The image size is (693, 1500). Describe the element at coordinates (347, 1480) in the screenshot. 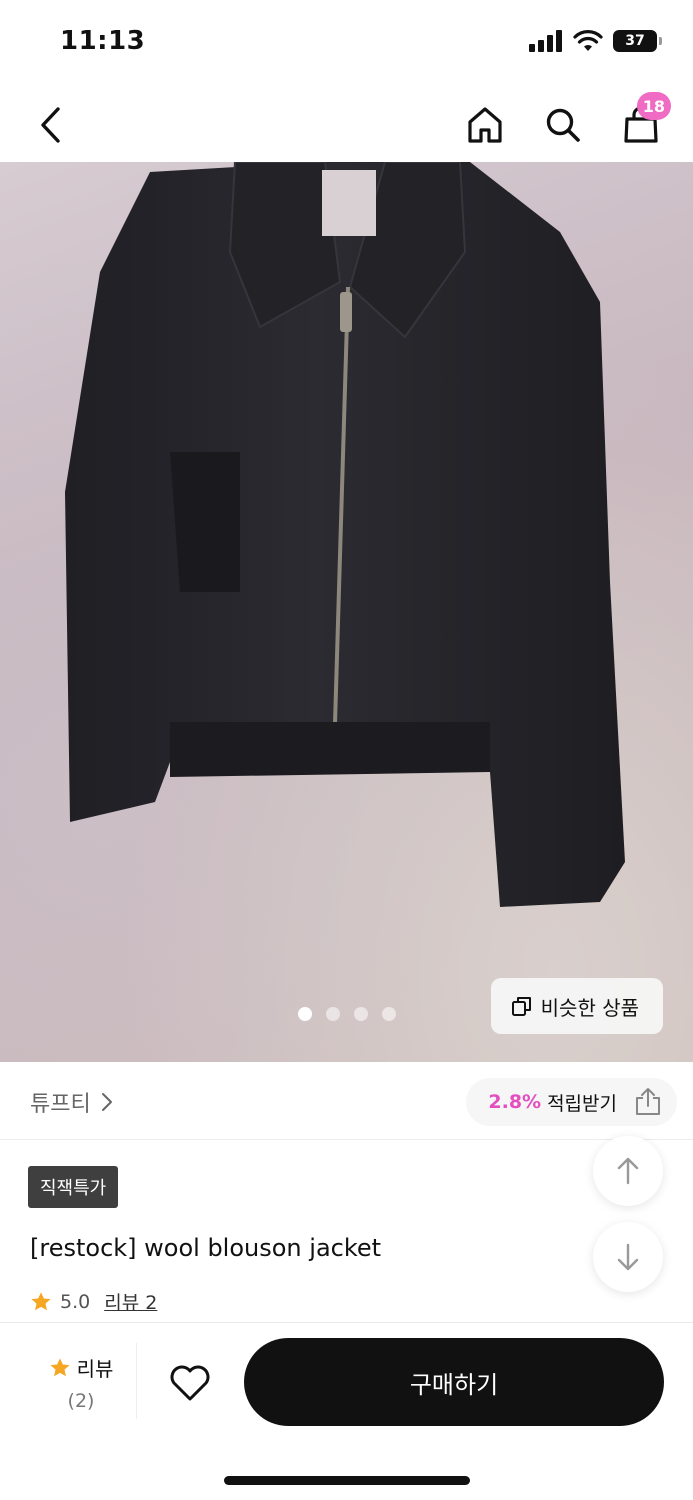

I see `home-indicator` at that location.